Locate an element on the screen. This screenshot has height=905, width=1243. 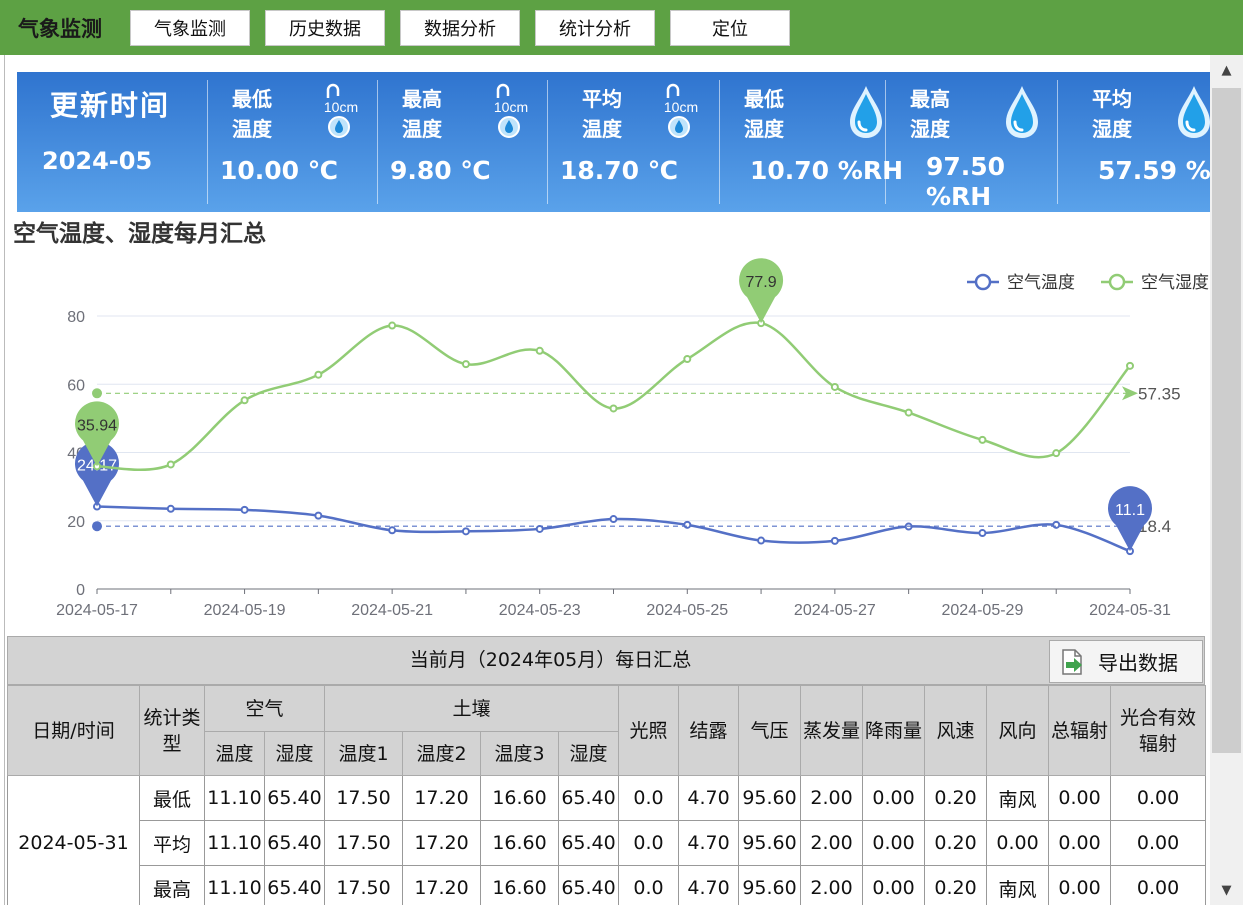
header-light: 光照 is located at coordinates (649, 730).